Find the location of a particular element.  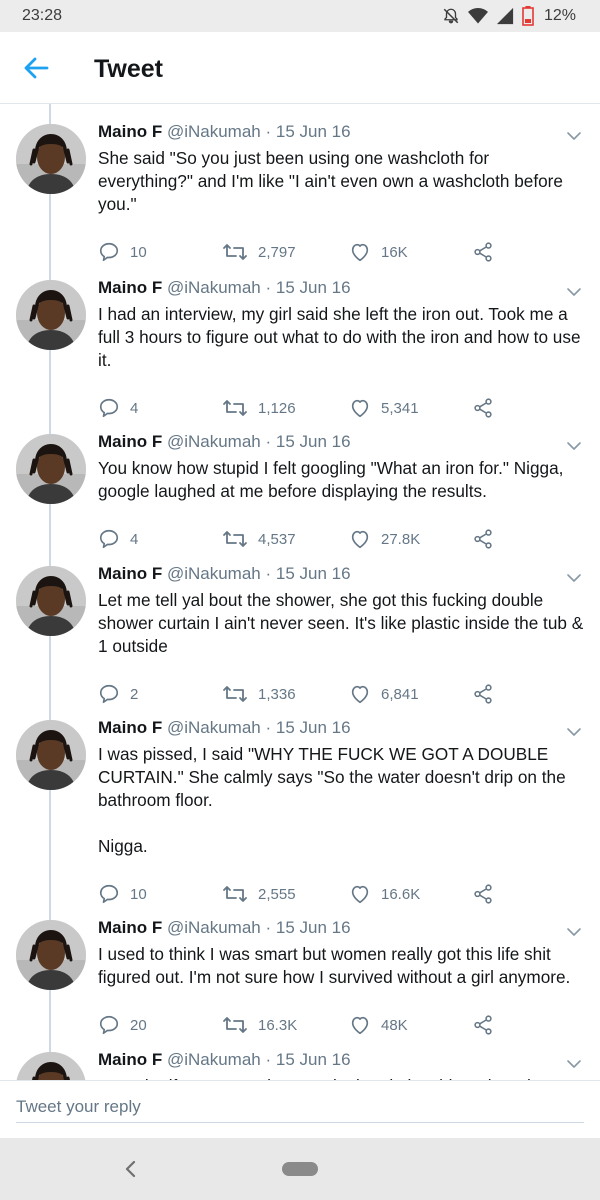

retweet-button: 4,537 is located at coordinates (259, 539).